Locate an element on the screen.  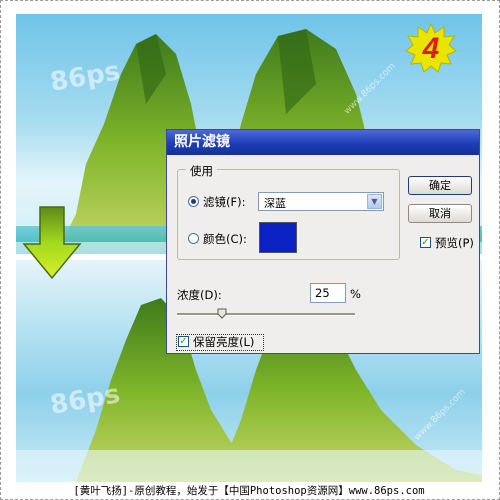
dialog-title: 照片滤镜 is located at coordinates (323, 142).